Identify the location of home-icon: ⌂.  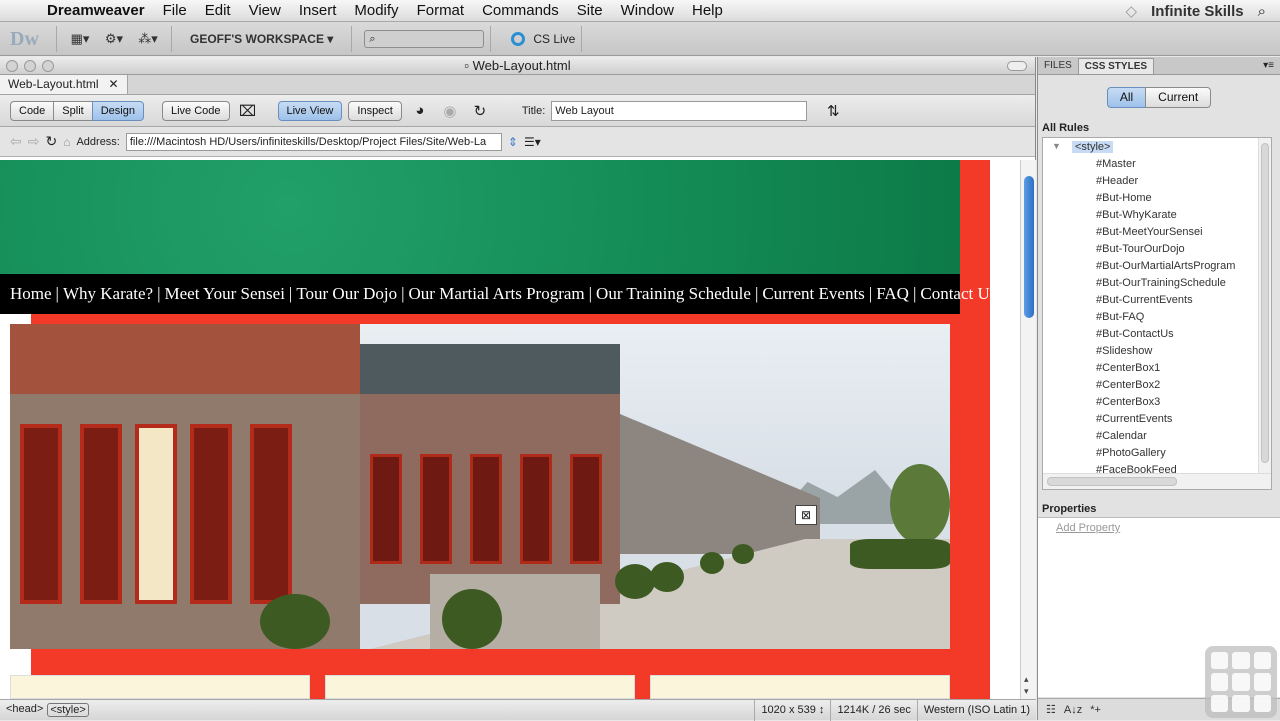
(66, 142).